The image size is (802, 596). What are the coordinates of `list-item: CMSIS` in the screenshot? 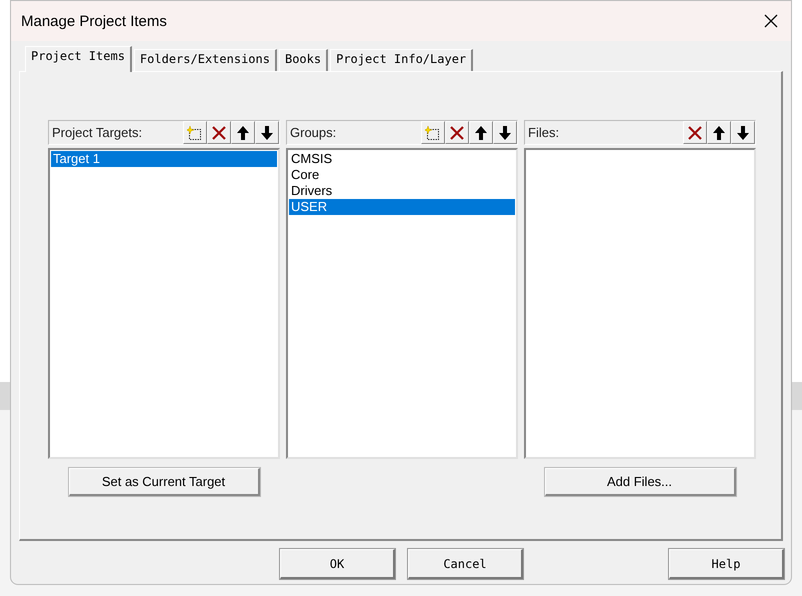 It's located at (402, 159).